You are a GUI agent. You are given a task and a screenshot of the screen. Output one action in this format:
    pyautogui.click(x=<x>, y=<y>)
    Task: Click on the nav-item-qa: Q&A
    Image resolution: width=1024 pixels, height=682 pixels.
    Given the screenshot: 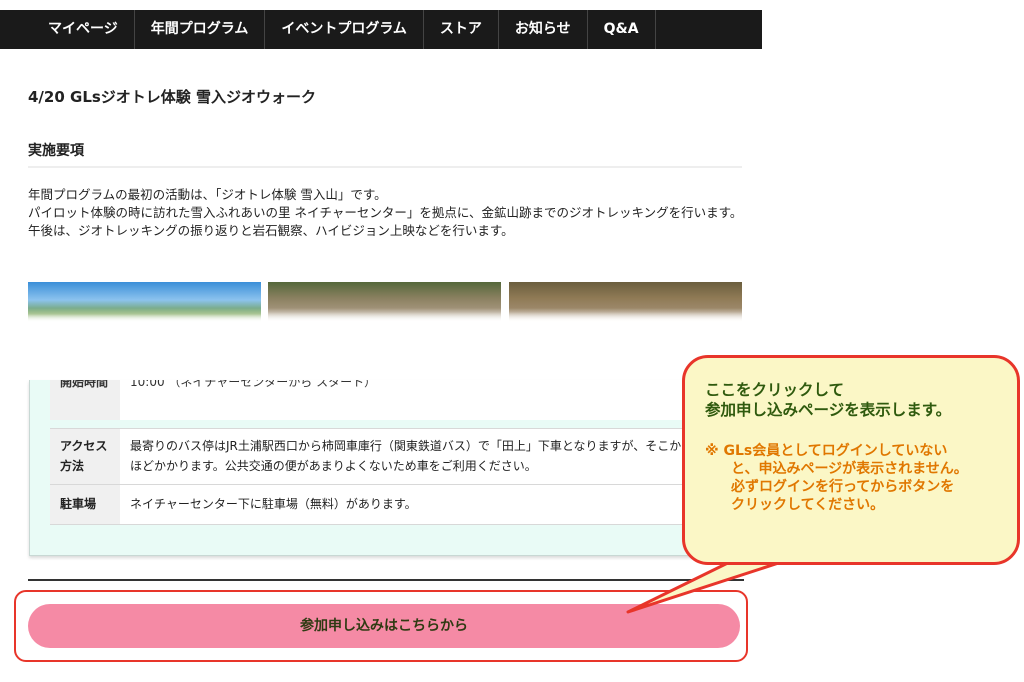 What is the action you would take?
    pyautogui.click(x=622, y=29)
    